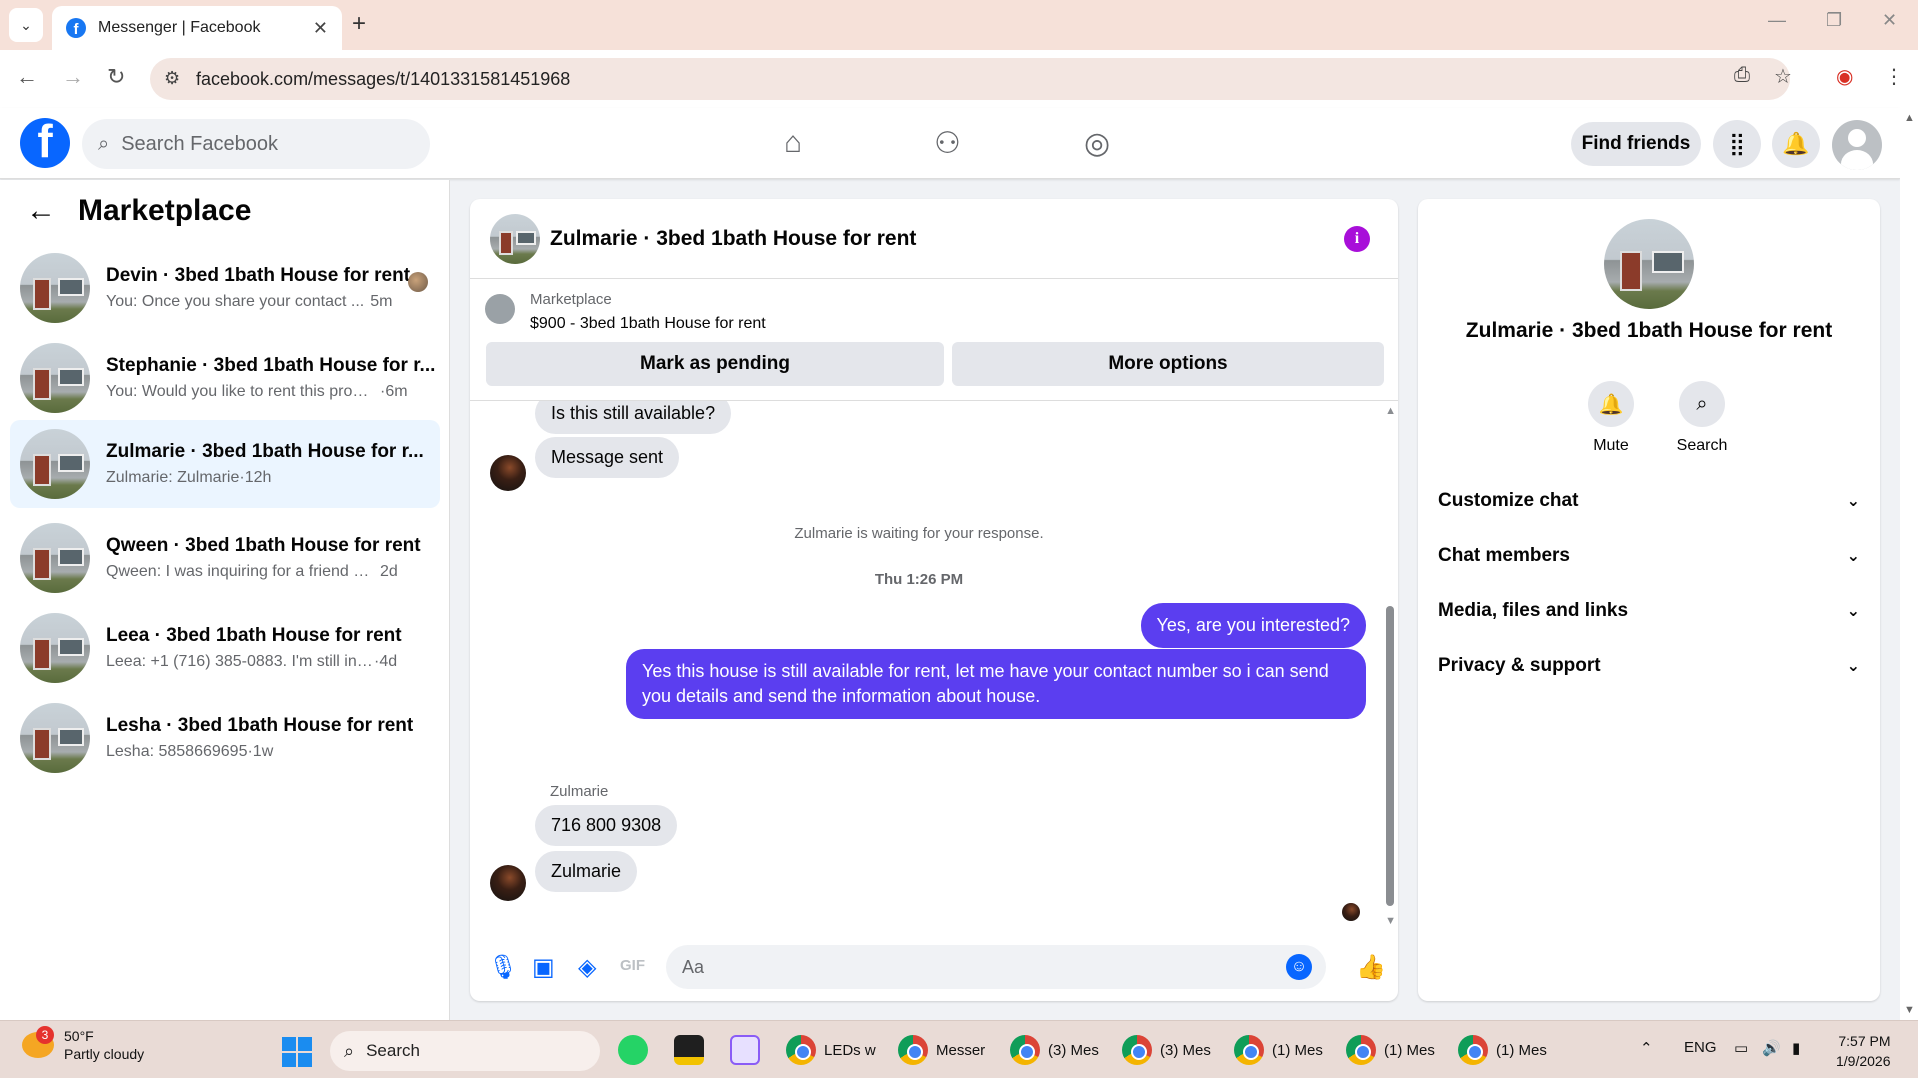 The image size is (1918, 1078). Describe the element at coordinates (1771, 1048) in the screenshot. I see `volume-icon: 🔊` at that location.